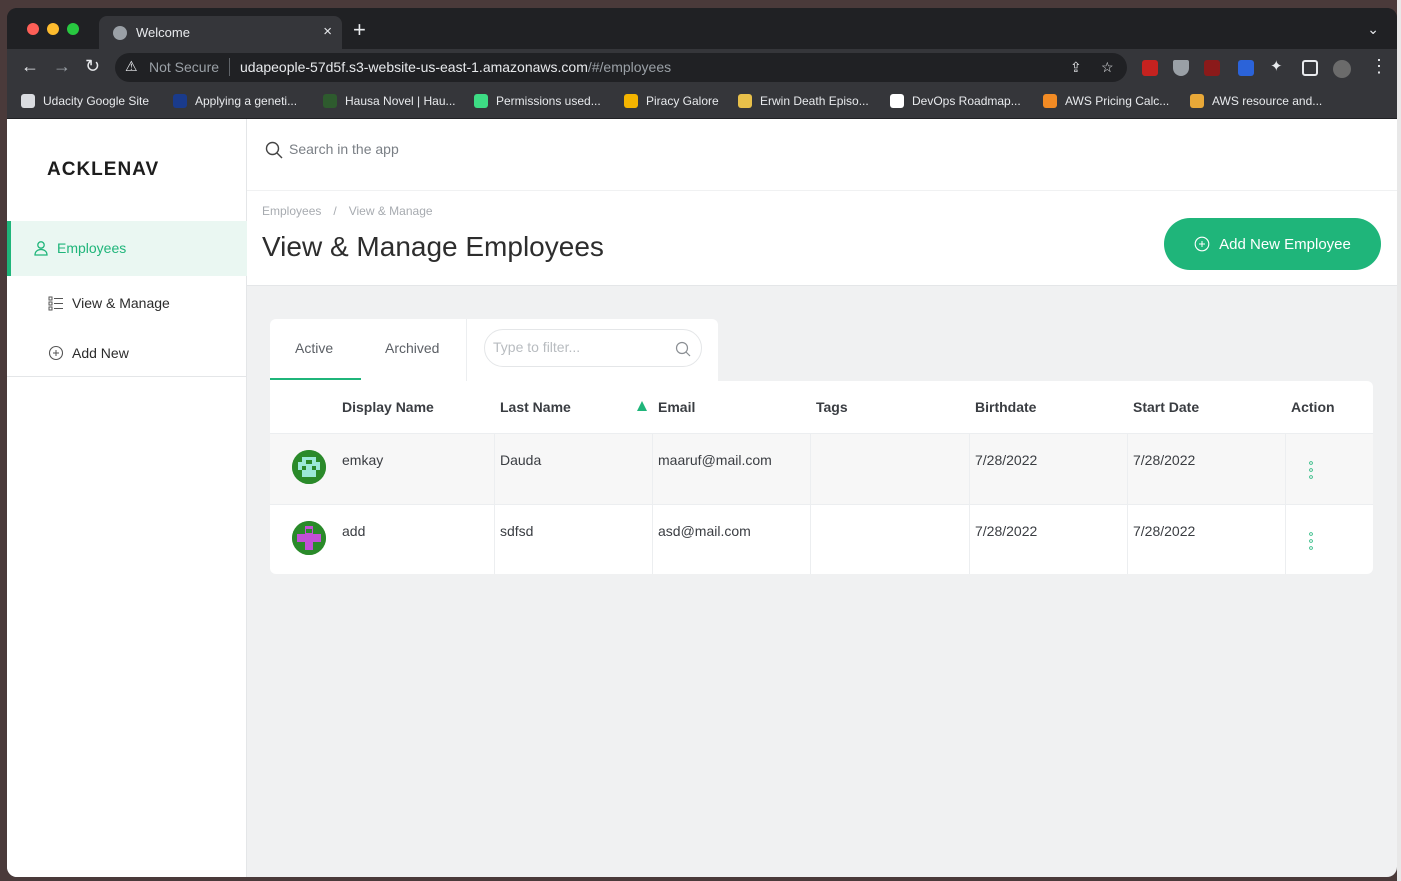  What do you see at coordinates (702, 28) in the screenshot?
I see `tab-strip: Welcome × + ⌄` at bounding box center [702, 28].